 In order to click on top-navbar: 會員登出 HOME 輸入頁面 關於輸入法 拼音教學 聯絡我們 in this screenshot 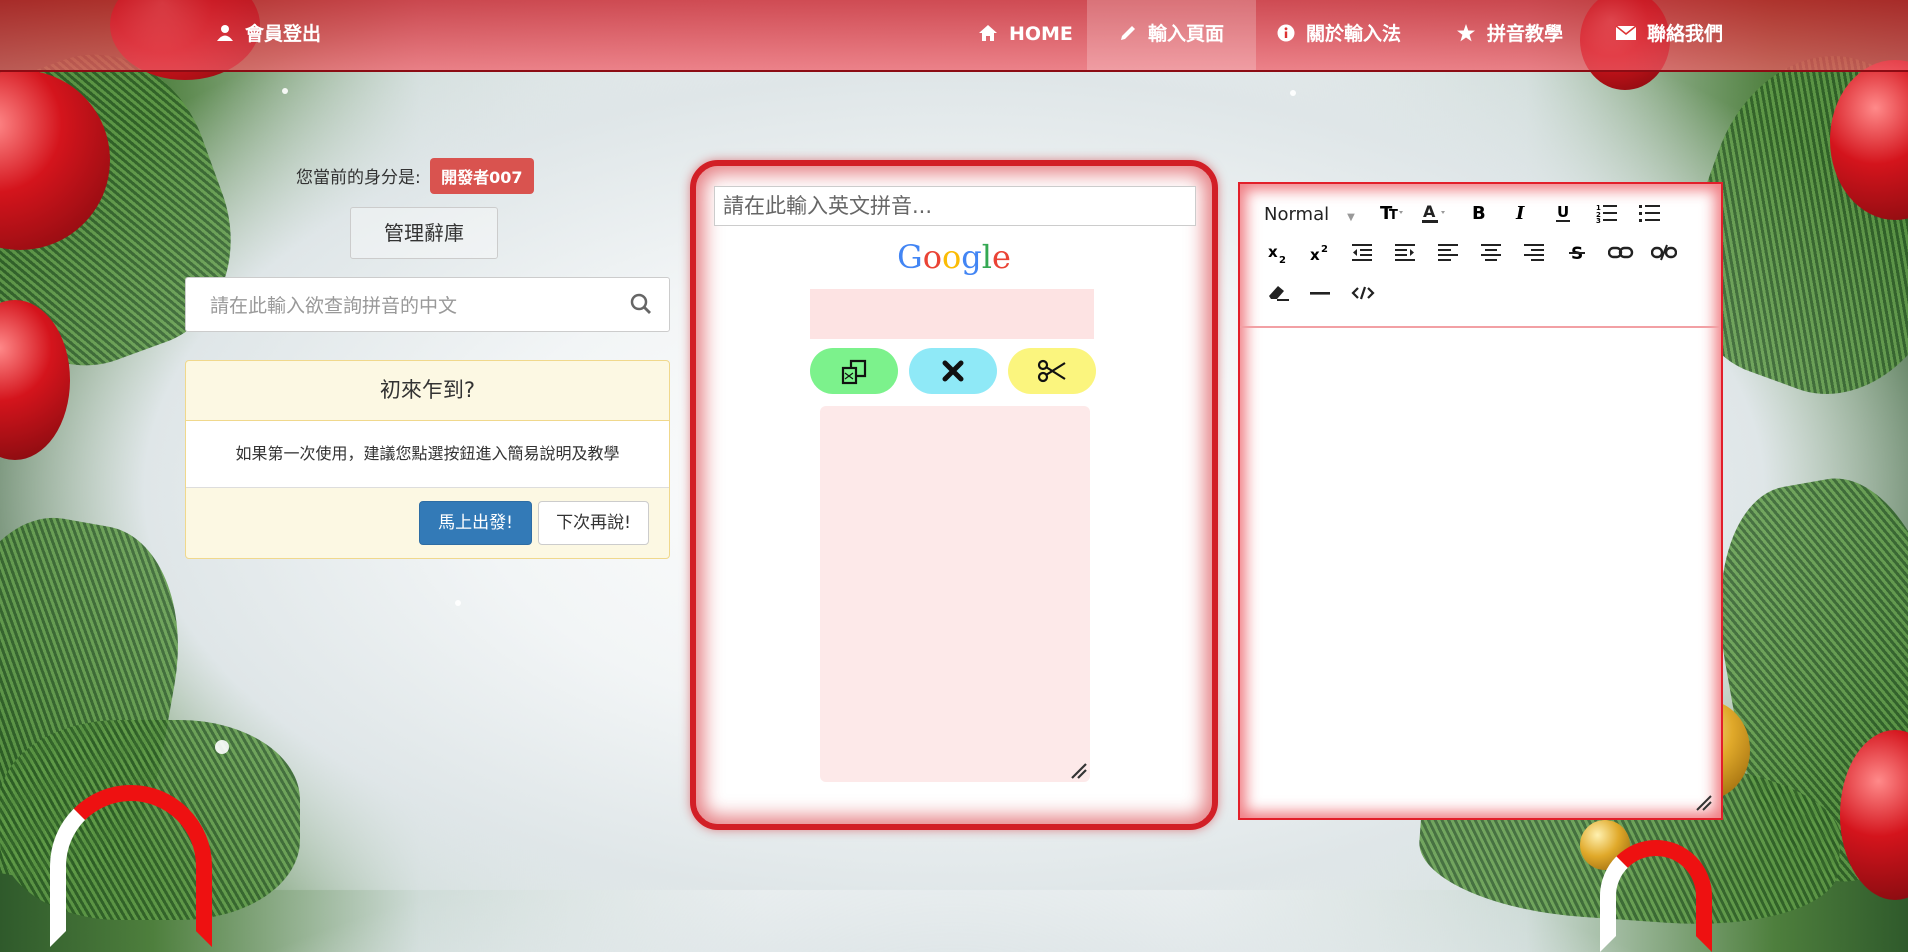, I will do `click(954, 36)`.